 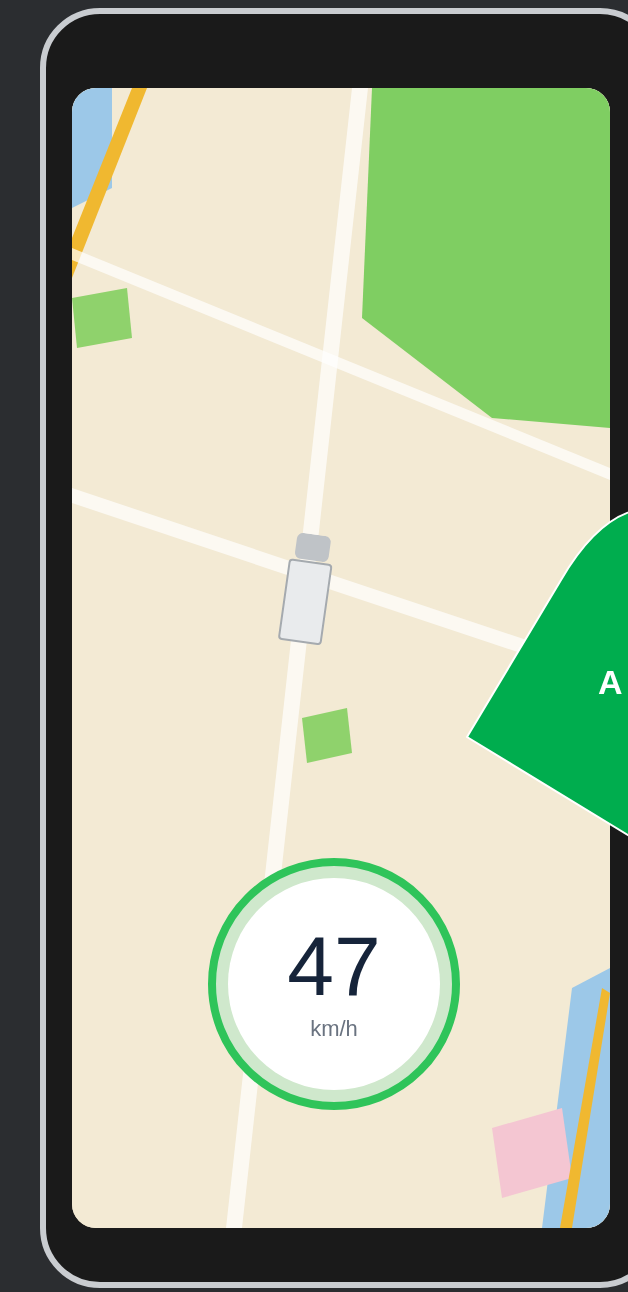 What do you see at coordinates (610, 682) in the screenshot?
I see `callout-text: A` at bounding box center [610, 682].